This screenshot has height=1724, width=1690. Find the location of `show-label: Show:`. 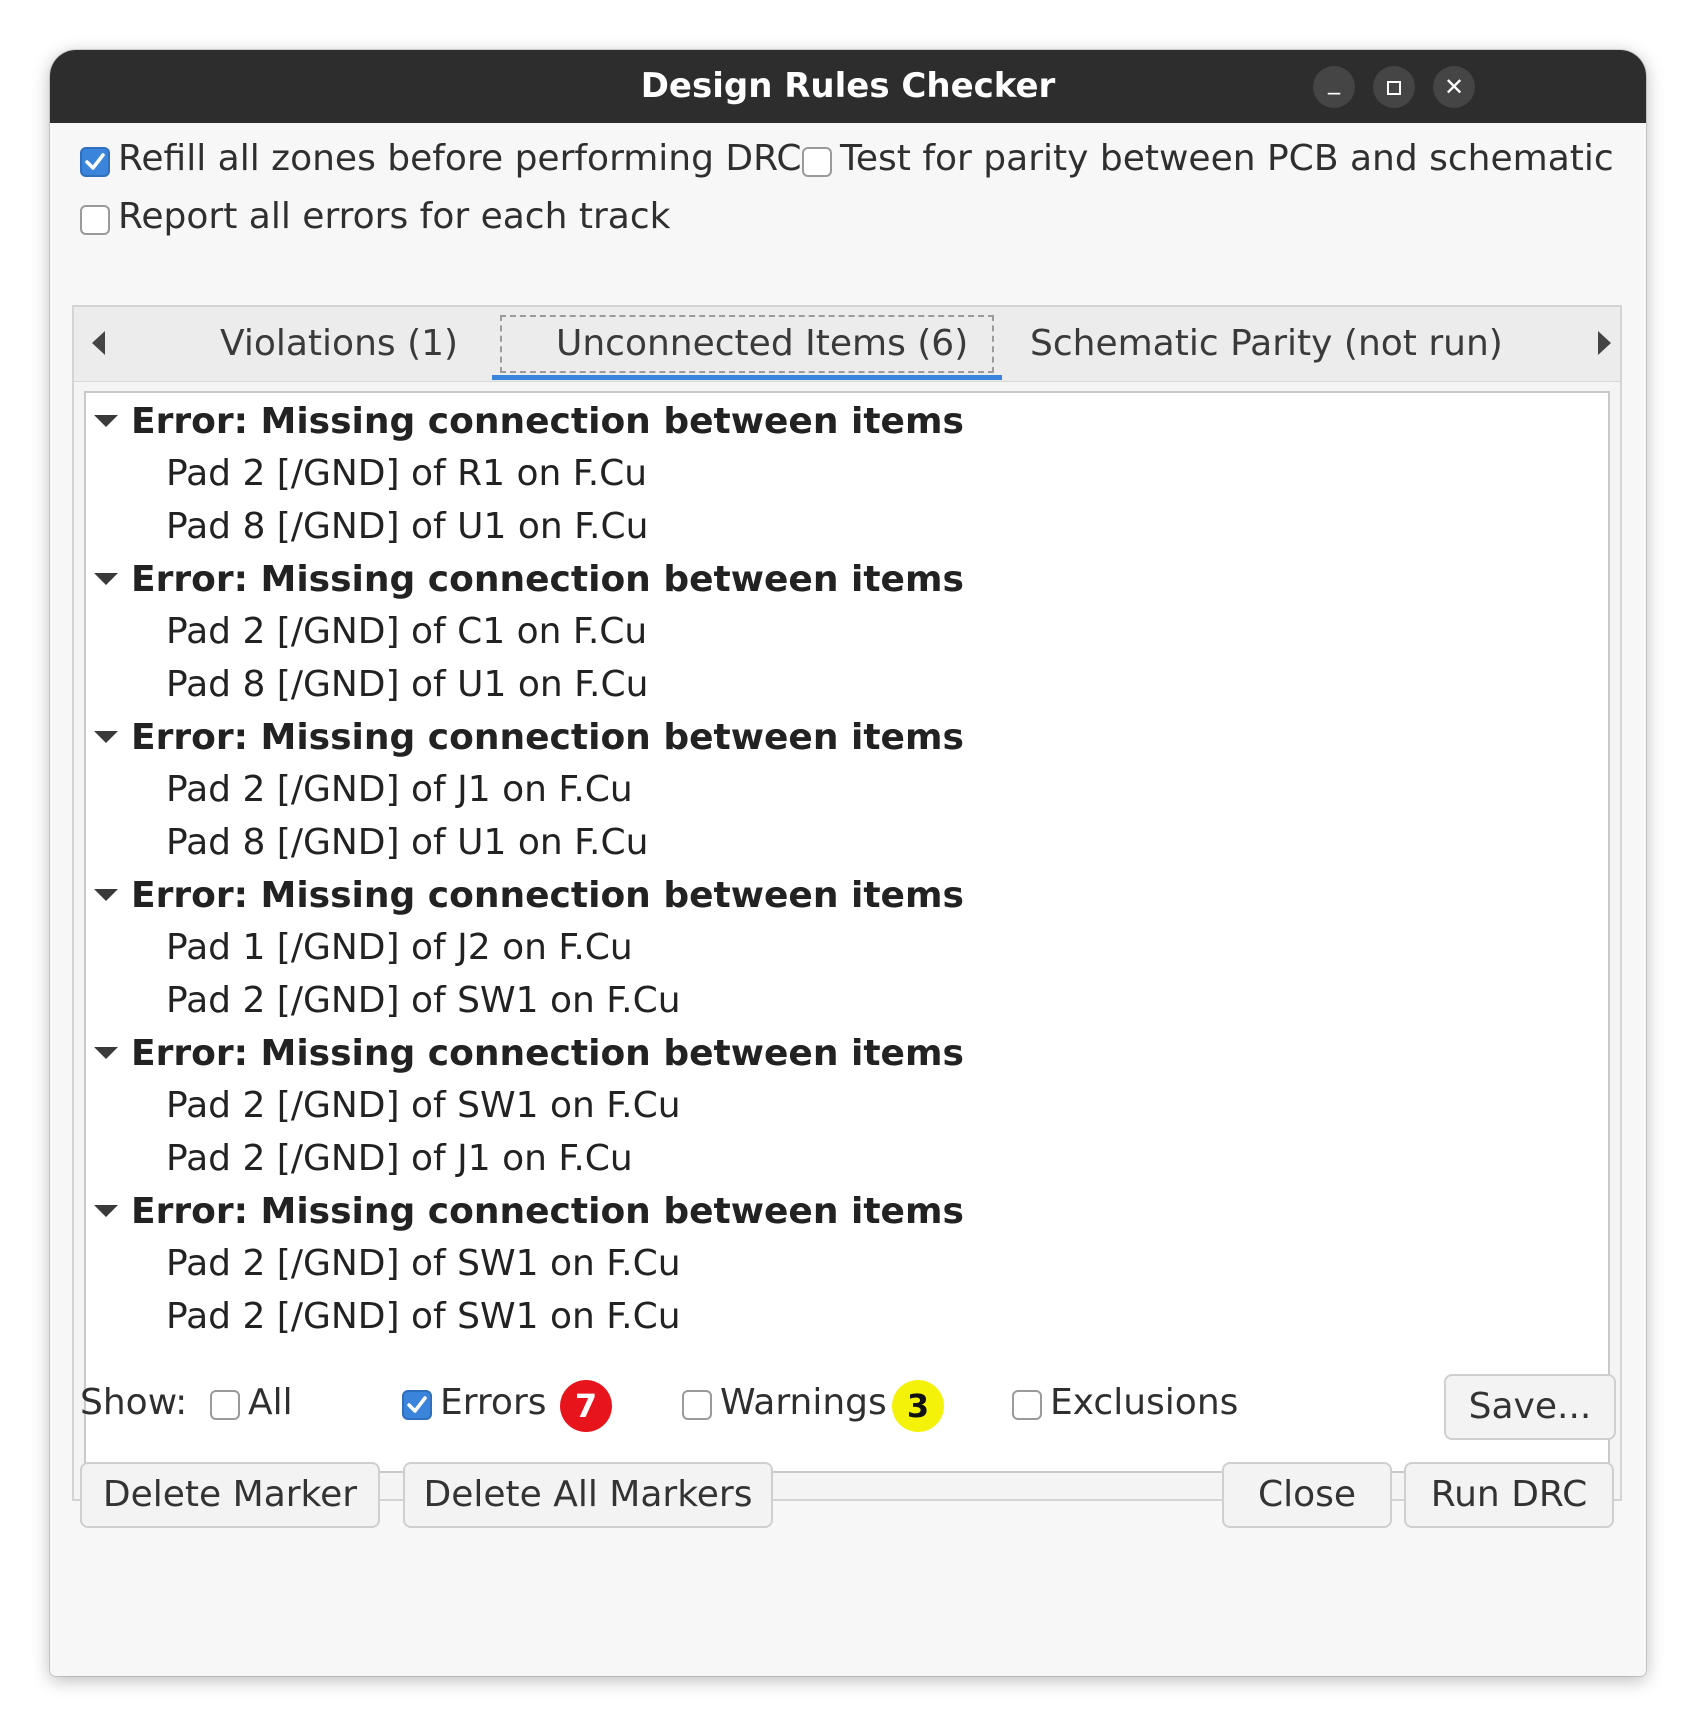

show-label: Show: is located at coordinates (134, 1402).